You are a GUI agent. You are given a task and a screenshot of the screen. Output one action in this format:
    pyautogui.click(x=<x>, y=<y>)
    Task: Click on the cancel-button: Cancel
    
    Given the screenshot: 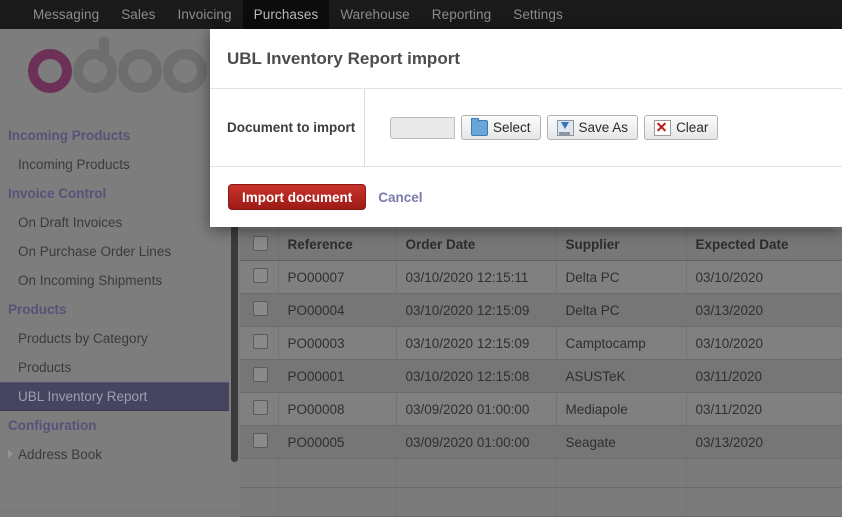 What is the action you would take?
    pyautogui.click(x=400, y=197)
    